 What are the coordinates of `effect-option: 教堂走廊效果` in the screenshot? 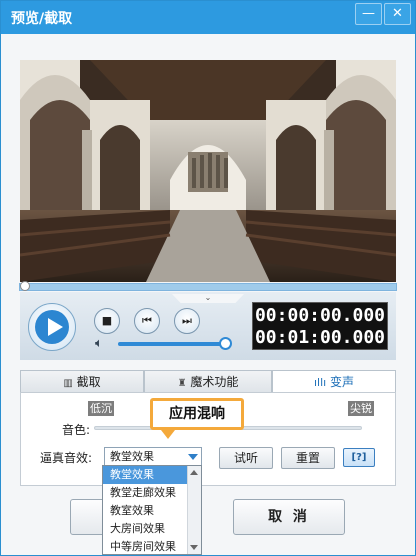 It's located at (146, 493).